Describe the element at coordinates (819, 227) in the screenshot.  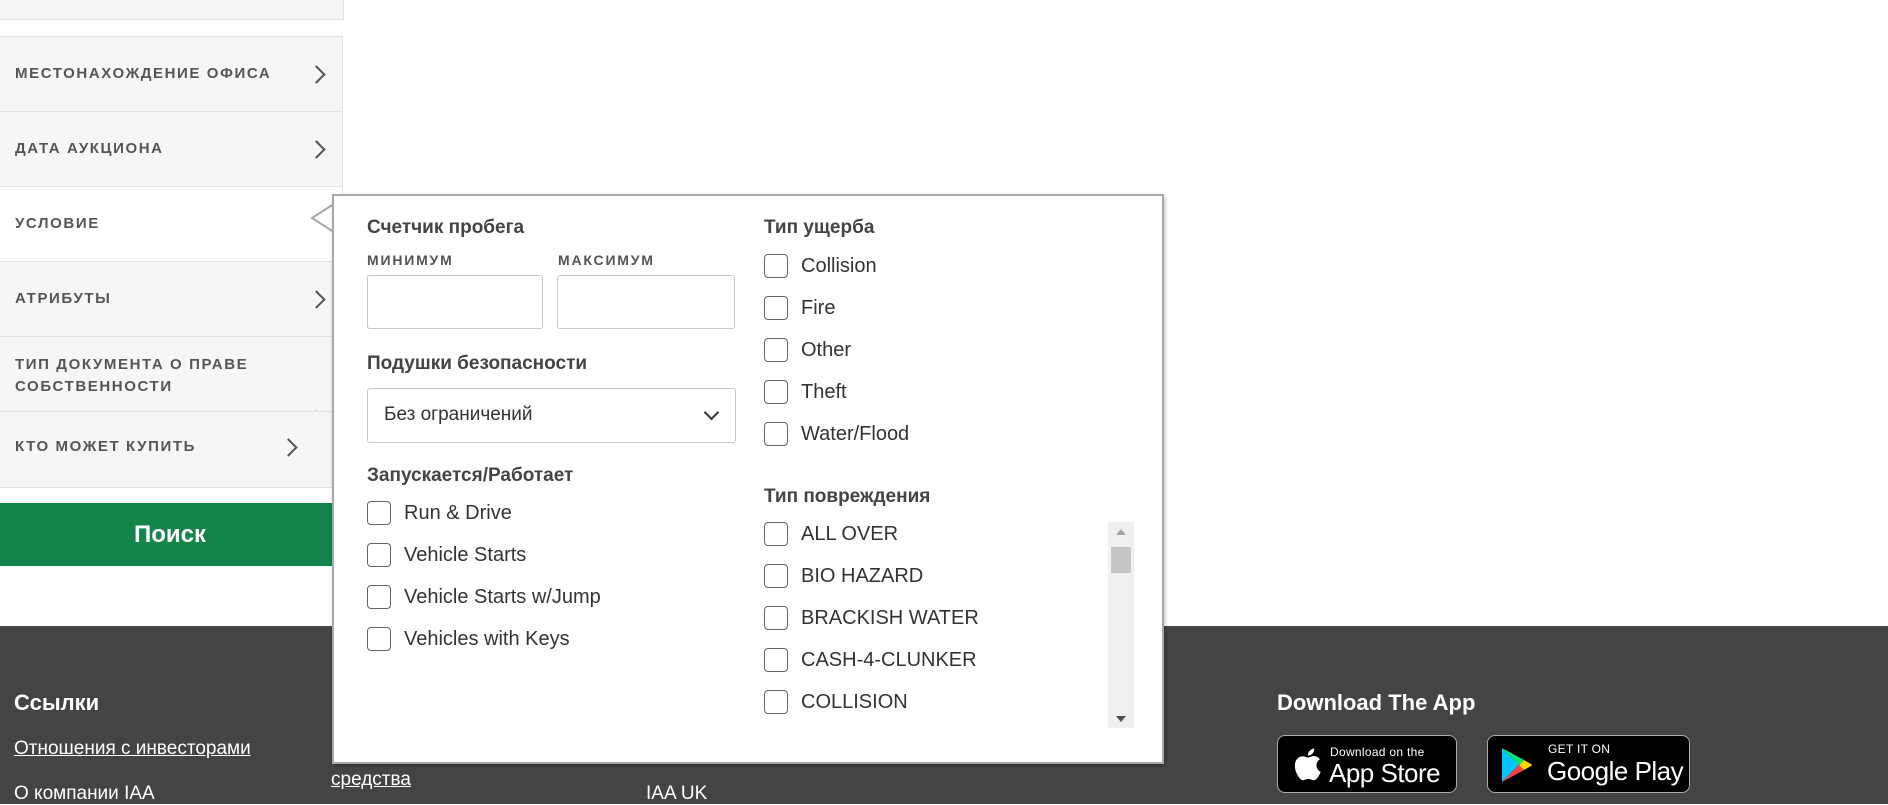
I see `loss-type-title: Тип ущерба` at that location.